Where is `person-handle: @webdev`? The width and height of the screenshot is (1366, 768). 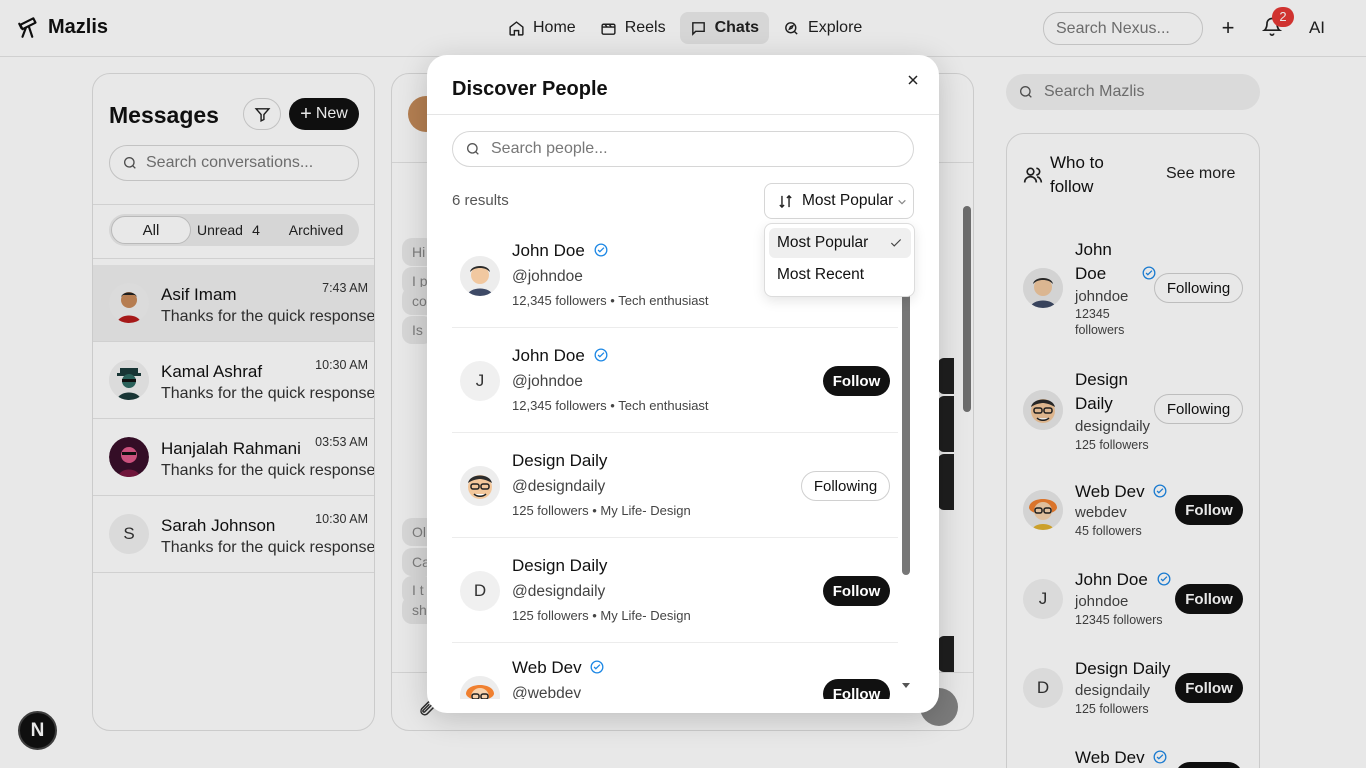
person-handle: @webdev is located at coordinates (547, 692).